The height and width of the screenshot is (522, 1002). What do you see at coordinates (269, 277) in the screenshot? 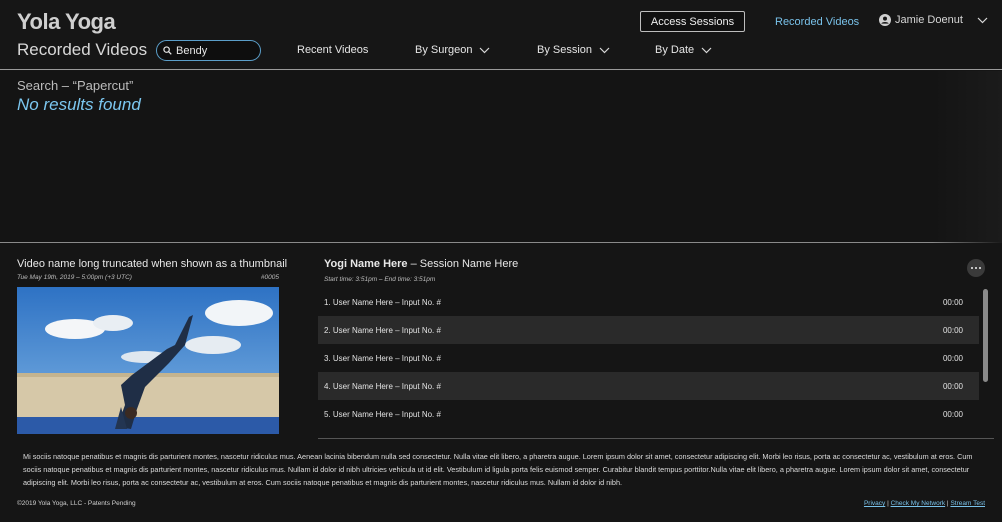
I see `video-id: #0005` at bounding box center [269, 277].